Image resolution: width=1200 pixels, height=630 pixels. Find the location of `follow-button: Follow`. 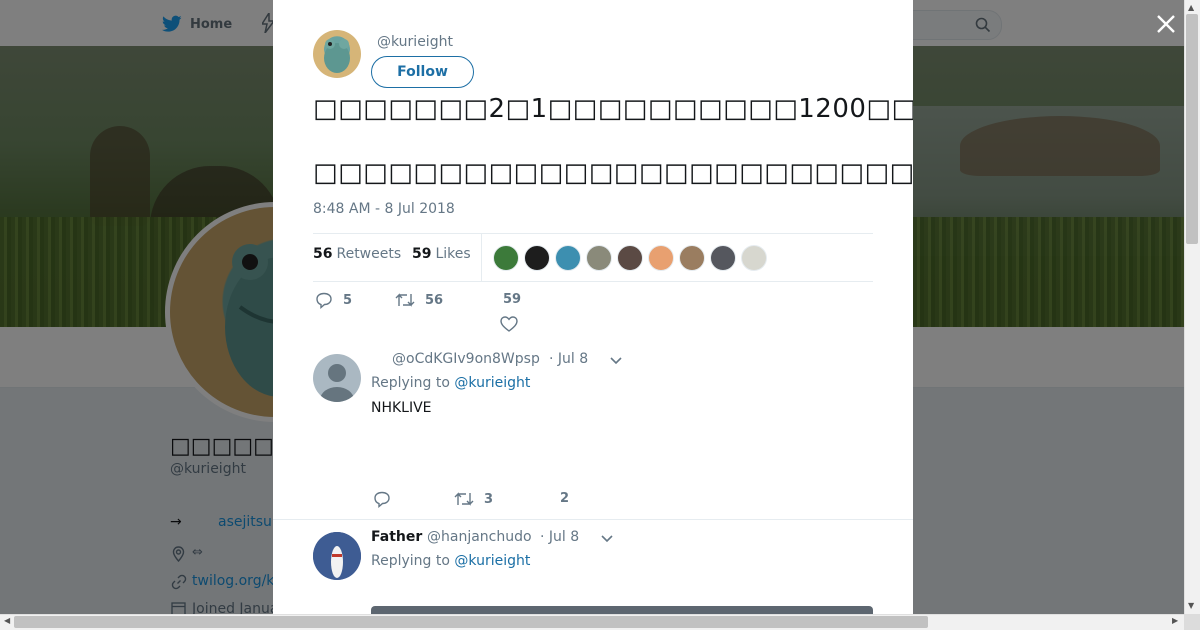

follow-button: Follow is located at coordinates (422, 72).